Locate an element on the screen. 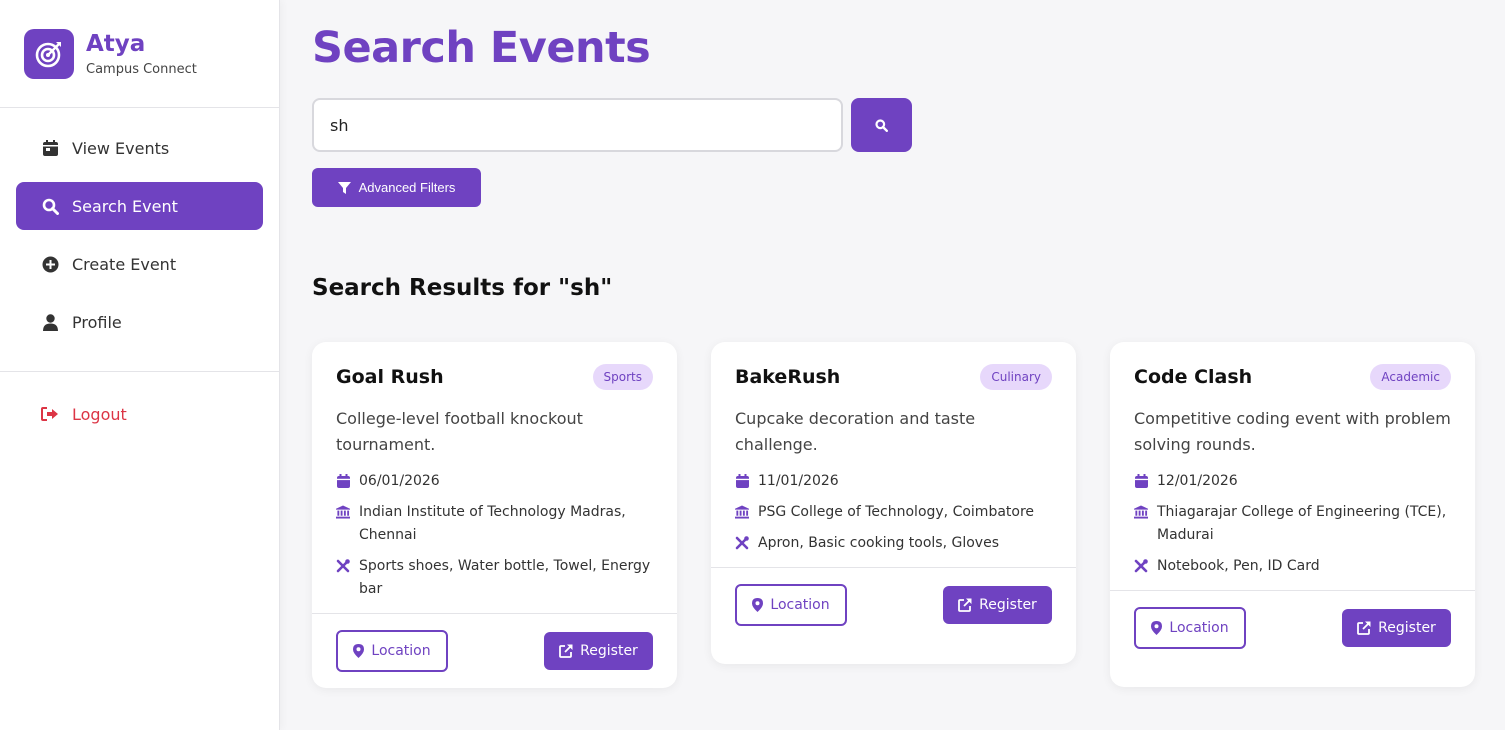  event-requirements-value: Apron, Basic cooking tools, Gloves is located at coordinates (879, 543).